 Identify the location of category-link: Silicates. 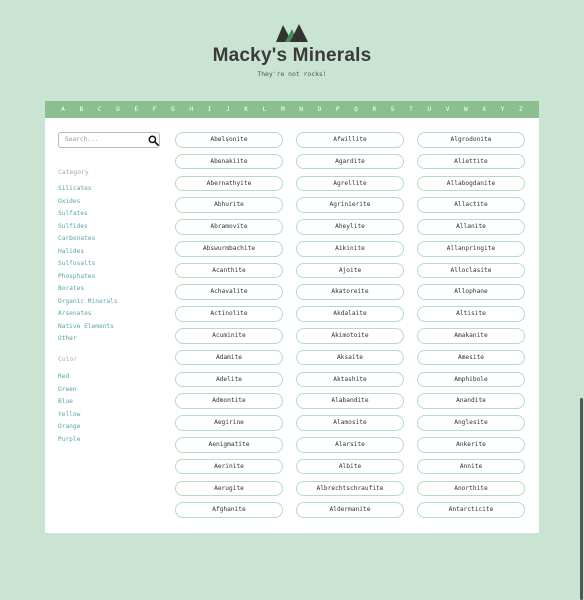
(88, 189).